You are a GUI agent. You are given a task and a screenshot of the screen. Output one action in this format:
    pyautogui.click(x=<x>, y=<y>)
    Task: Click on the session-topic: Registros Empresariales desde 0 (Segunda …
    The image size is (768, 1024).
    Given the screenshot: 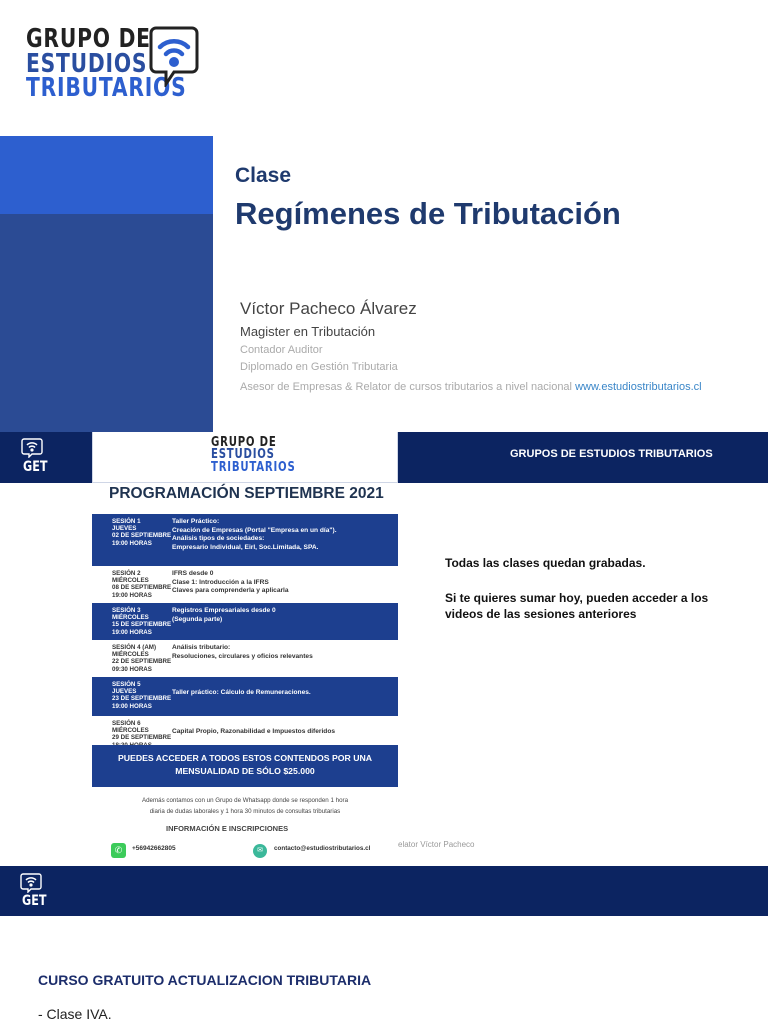 What is the action you would take?
    pyautogui.click(x=285, y=623)
    